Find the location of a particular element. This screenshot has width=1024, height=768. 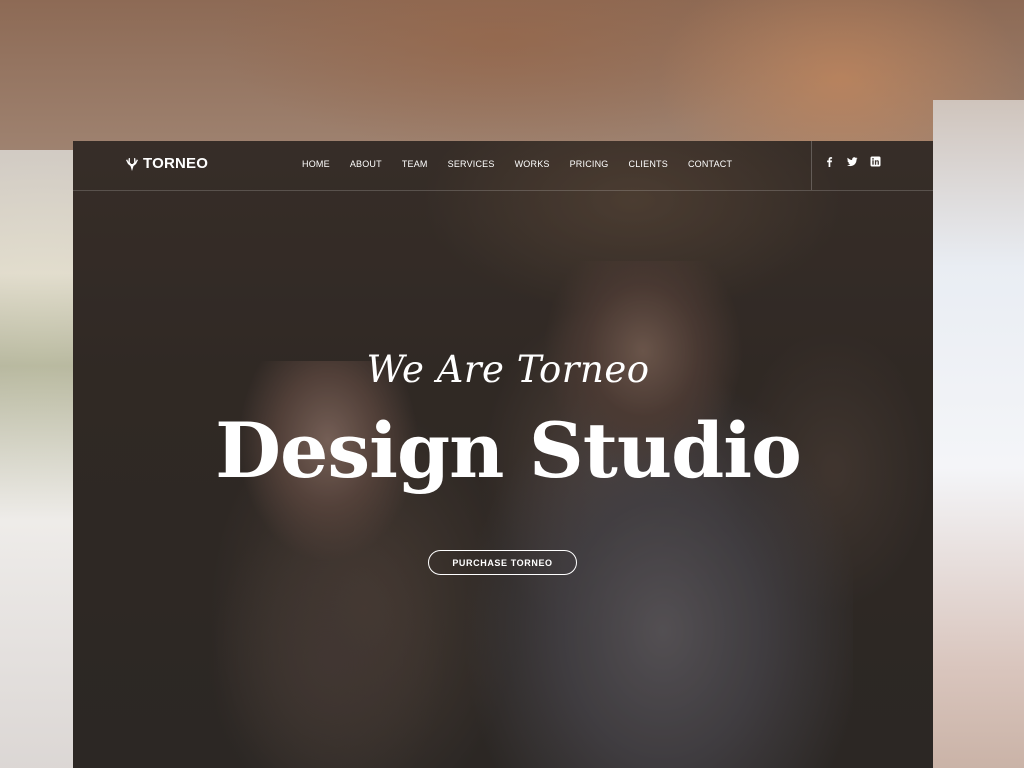

nav-item-pricing: PRICING is located at coordinates (589, 164).